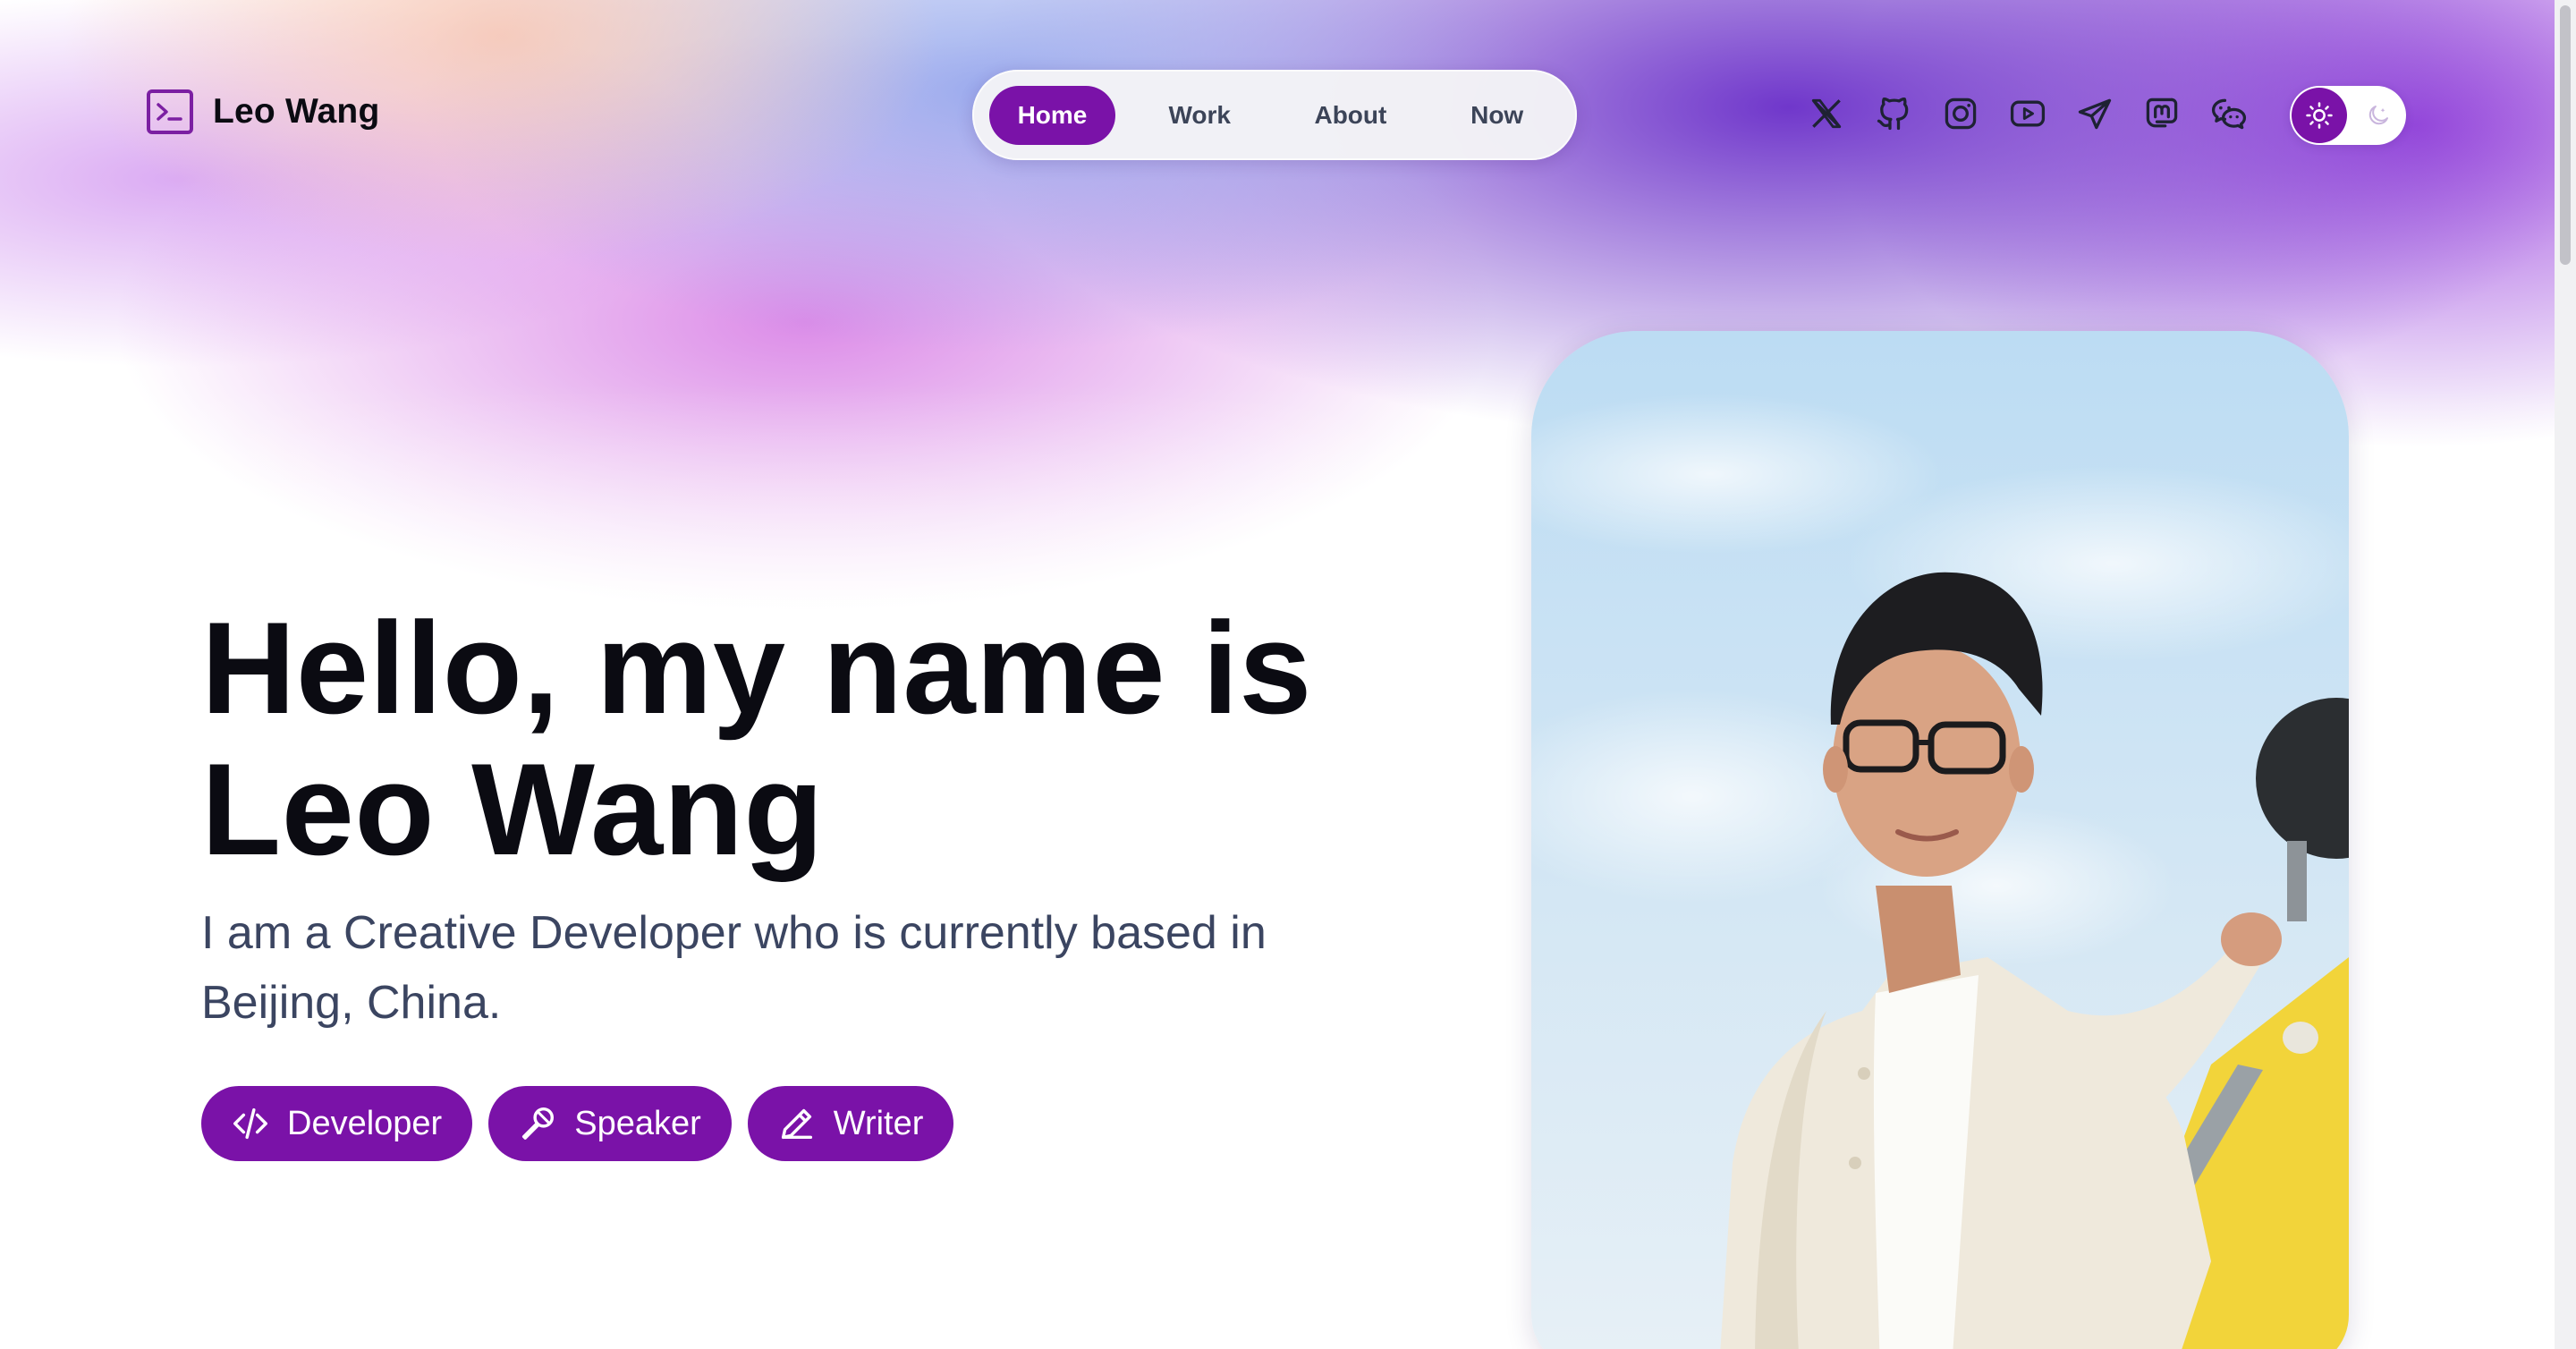 The height and width of the screenshot is (1349, 2576). Describe the element at coordinates (365, 1123) in the screenshot. I see `developer-label: Developer` at that location.